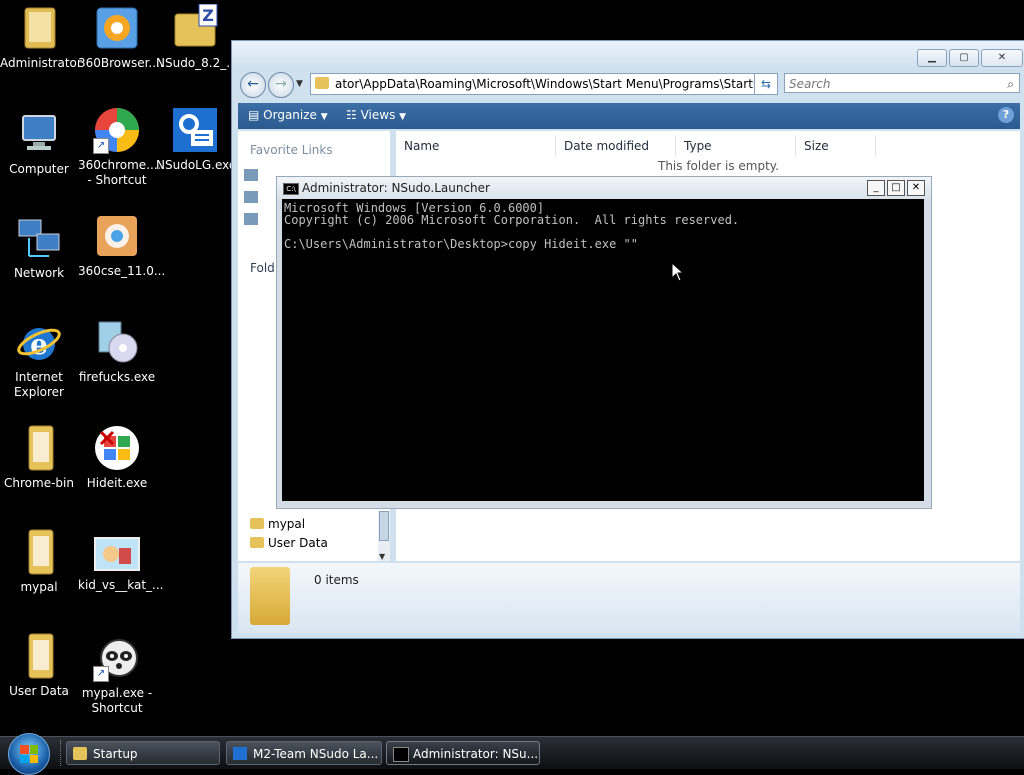 The height and width of the screenshot is (775, 1024). I want to click on 360chrome-icon: ↗, so click(117, 130).